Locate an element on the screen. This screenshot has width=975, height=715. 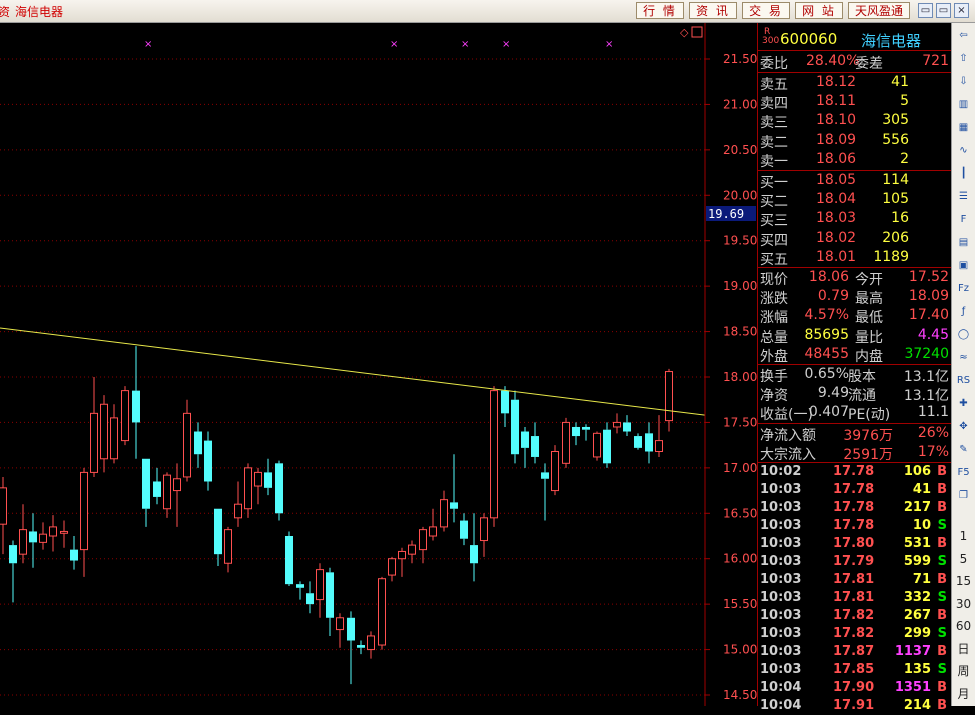
period-button: 1 is located at coordinates (963, 536).